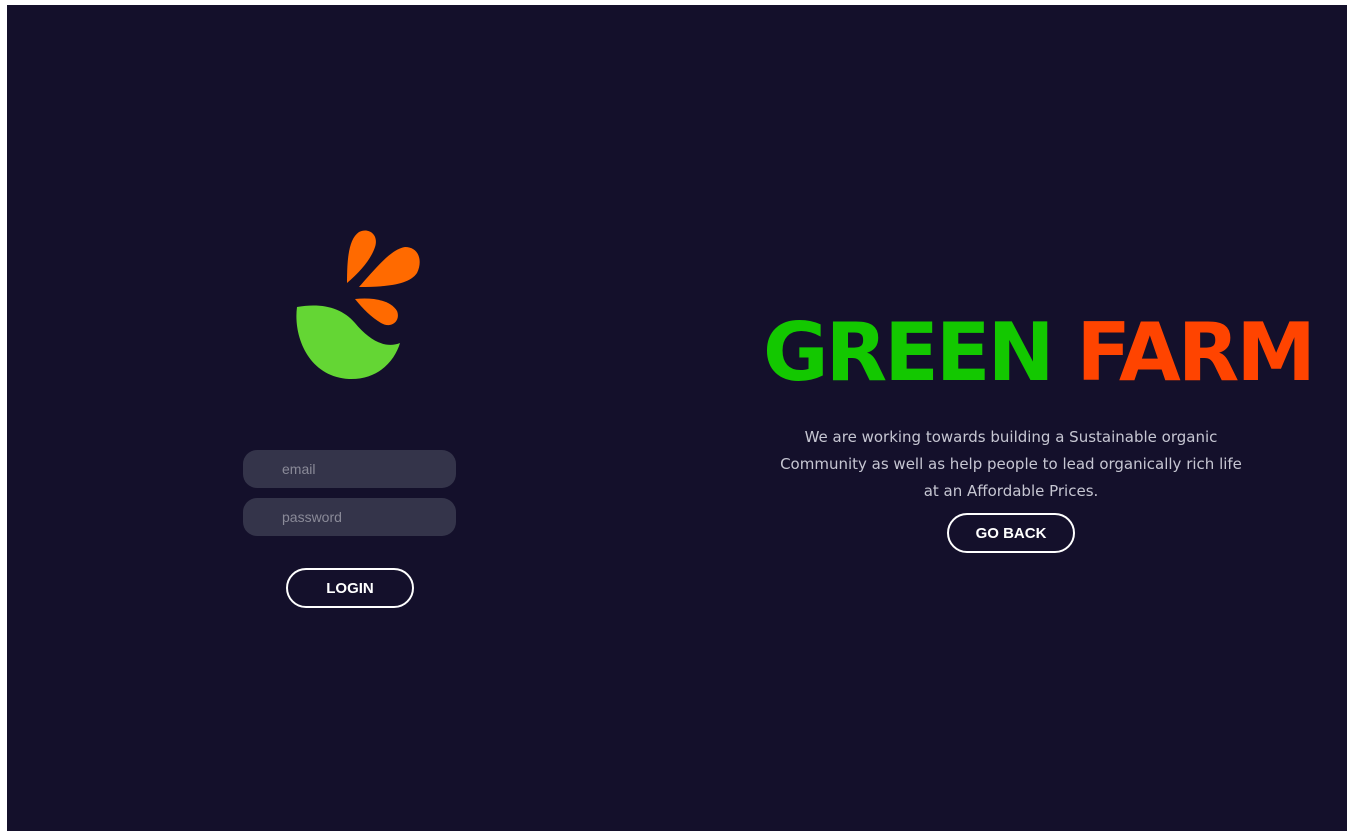 Image resolution: width=1347 pixels, height=831 pixels. I want to click on green-farm-logo-icon, so click(358, 305).